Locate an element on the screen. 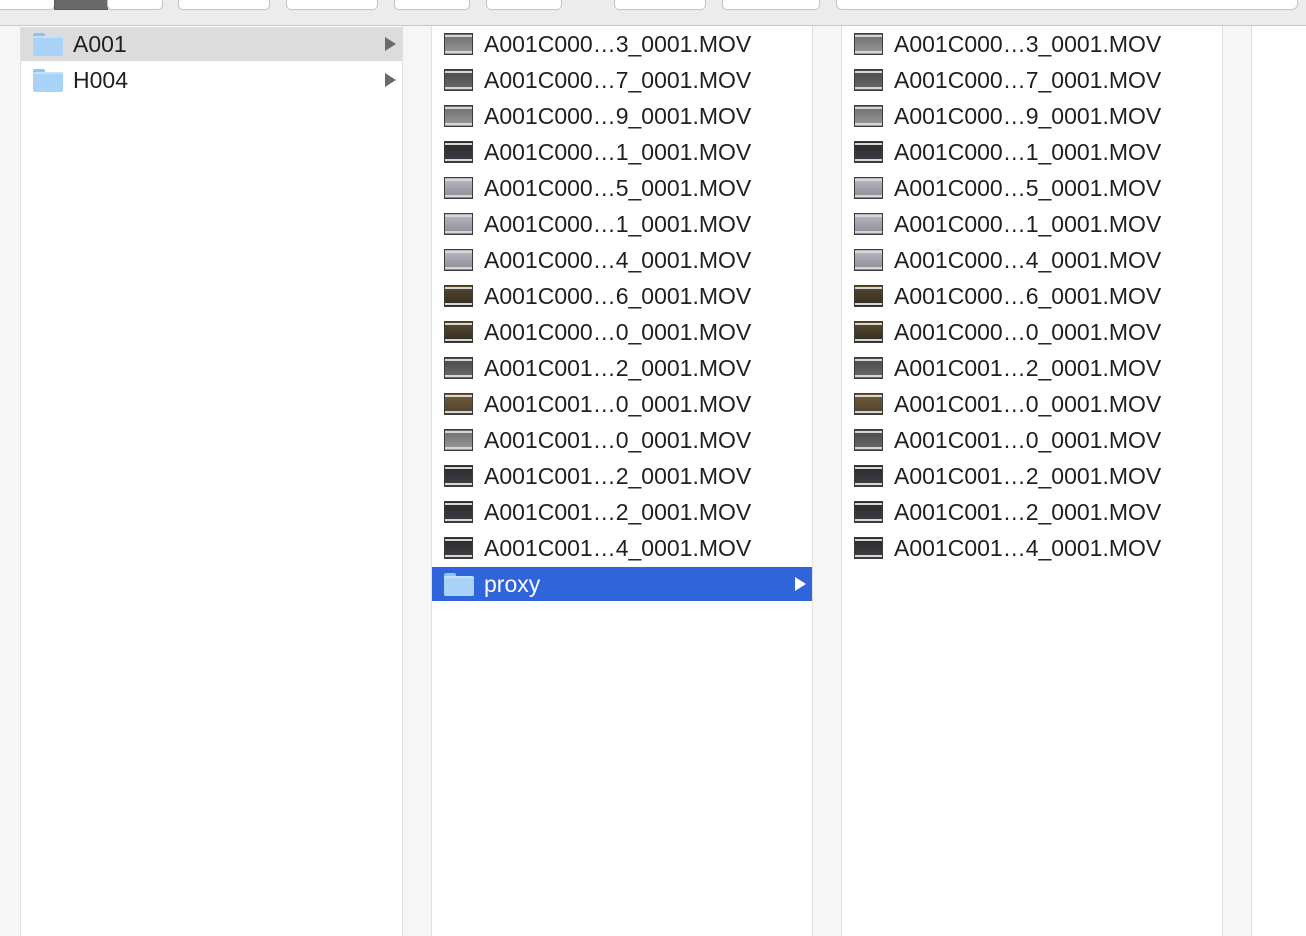 The image size is (1306, 936). view-icon-button is located at coordinates (27, 5).